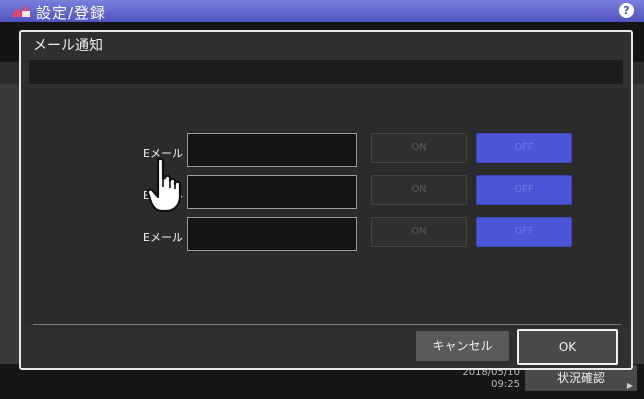  I want to click on pointing-hand-icon, so click(164, 185).